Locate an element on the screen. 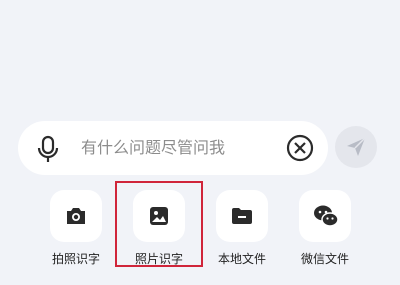 Image resolution: width=400 pixels, height=285 pixels. search-input: 有什么问题尽管问我 is located at coordinates (153, 148).